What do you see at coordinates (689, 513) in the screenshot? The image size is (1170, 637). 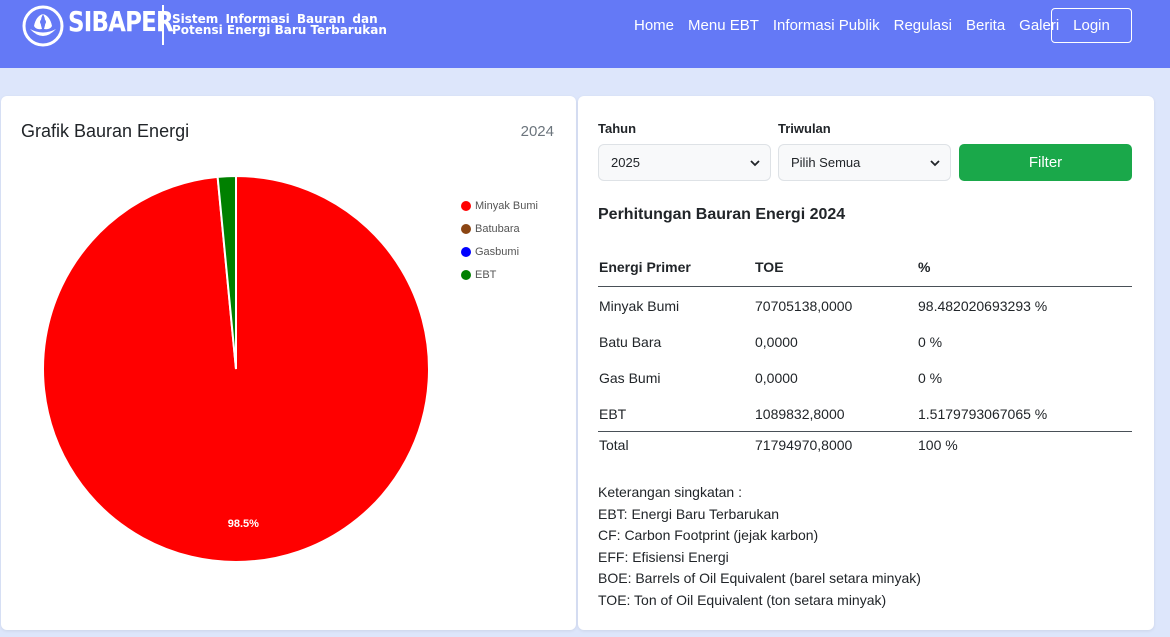 I see `notes-line-ebt: EBT: Energi Baru Terbarukan` at bounding box center [689, 513].